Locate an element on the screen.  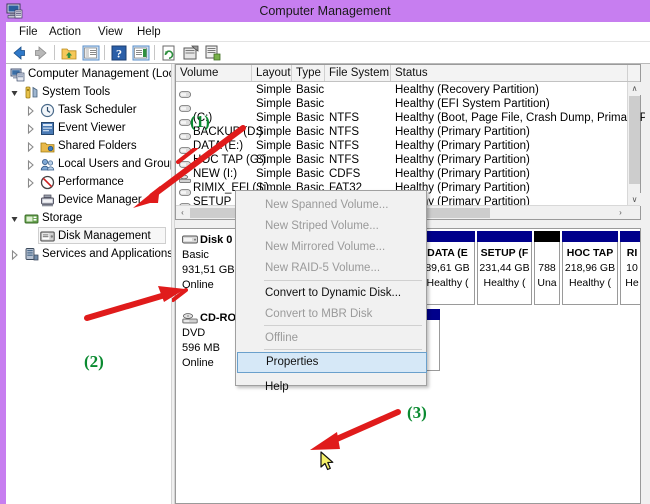
column-header-status: Status is located at coordinates (509, 73).